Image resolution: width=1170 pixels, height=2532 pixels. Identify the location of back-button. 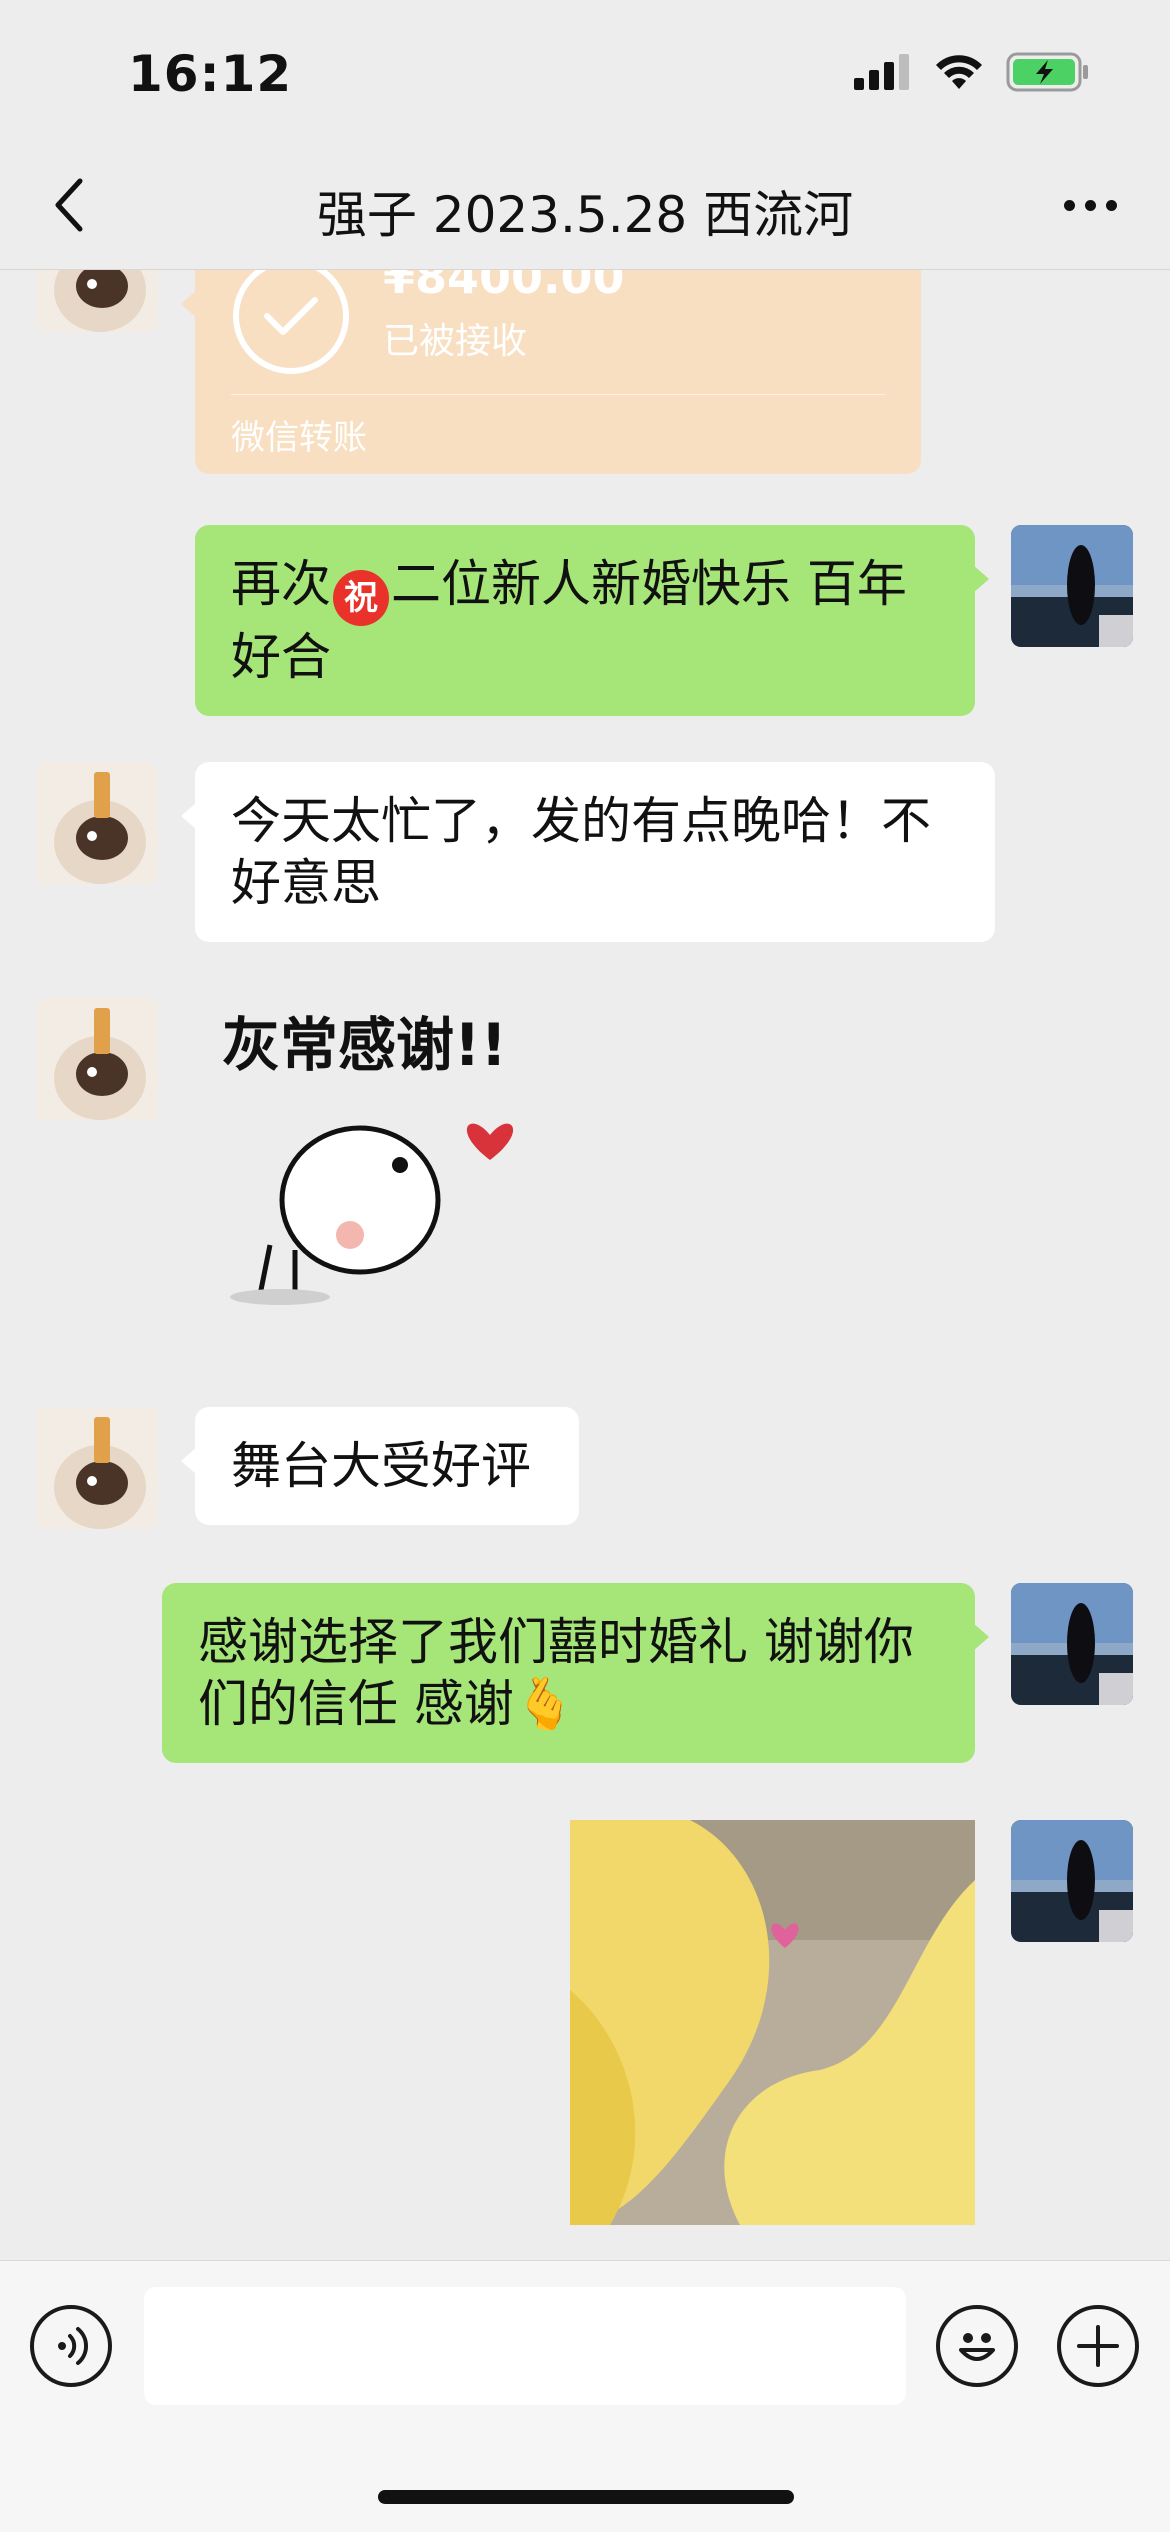
(70, 205).